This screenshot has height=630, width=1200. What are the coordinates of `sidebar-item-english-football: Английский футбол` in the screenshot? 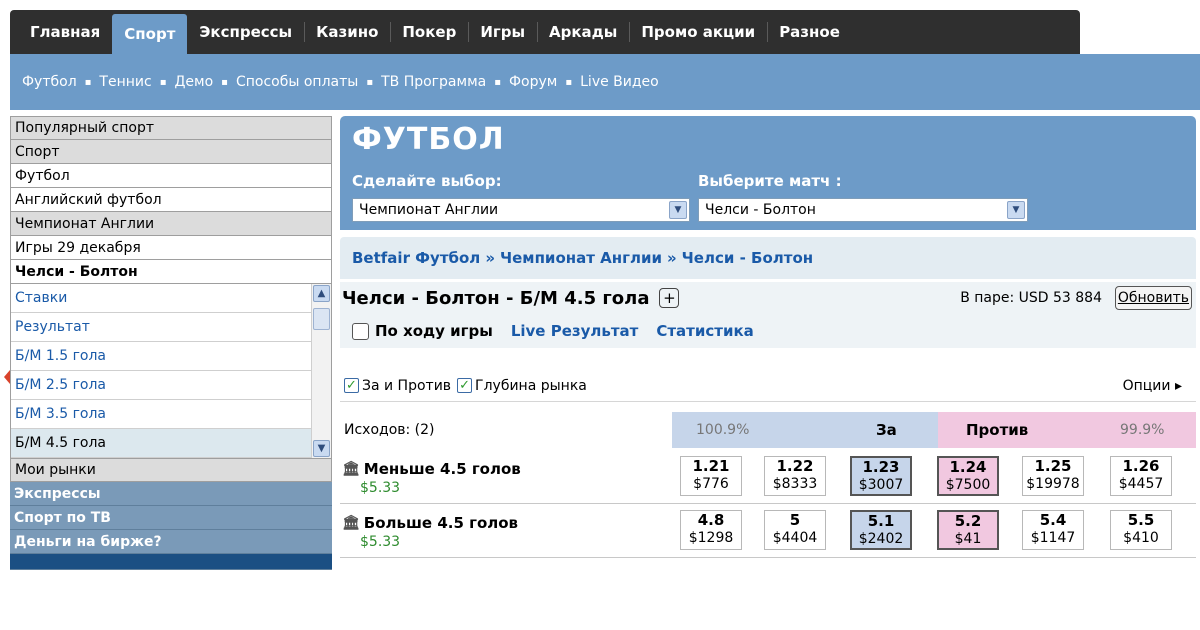 It's located at (171, 200).